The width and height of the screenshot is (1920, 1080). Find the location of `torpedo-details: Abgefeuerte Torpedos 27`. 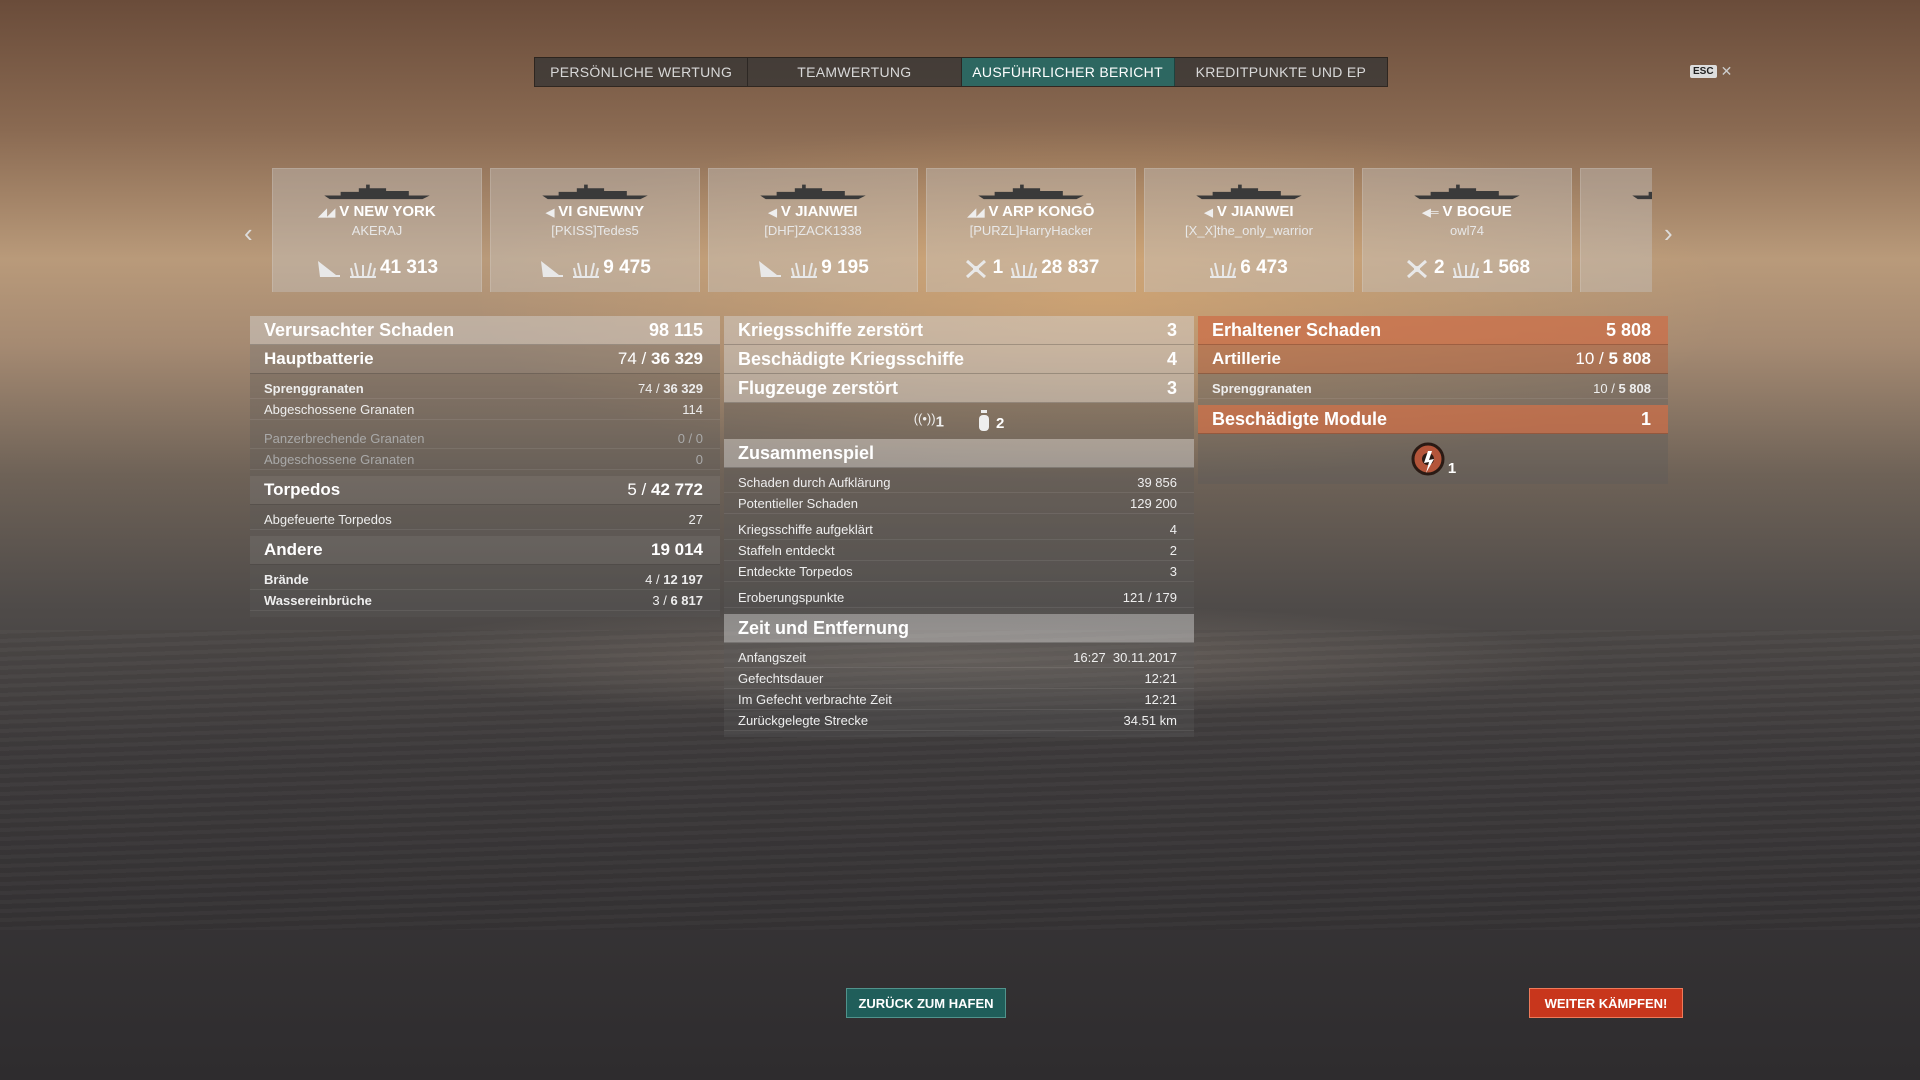

torpedo-details: Abgefeuerte Torpedos 27 is located at coordinates (485, 520).